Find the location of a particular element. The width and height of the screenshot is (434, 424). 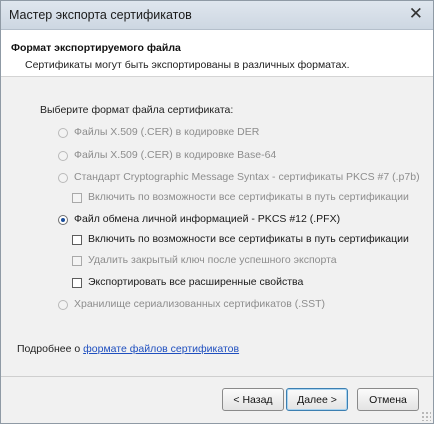

more-info-prefix: Подробнее о is located at coordinates (49, 349).